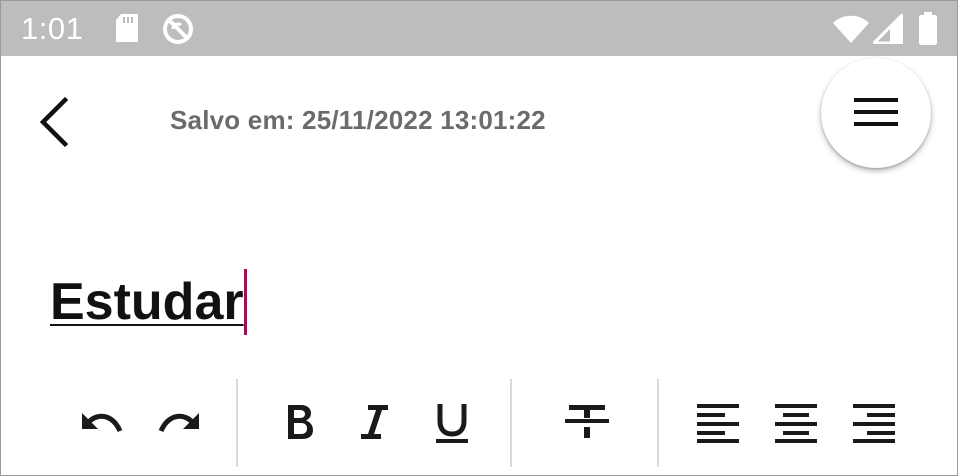  I want to click on back-arrow-icon, so click(54, 122).